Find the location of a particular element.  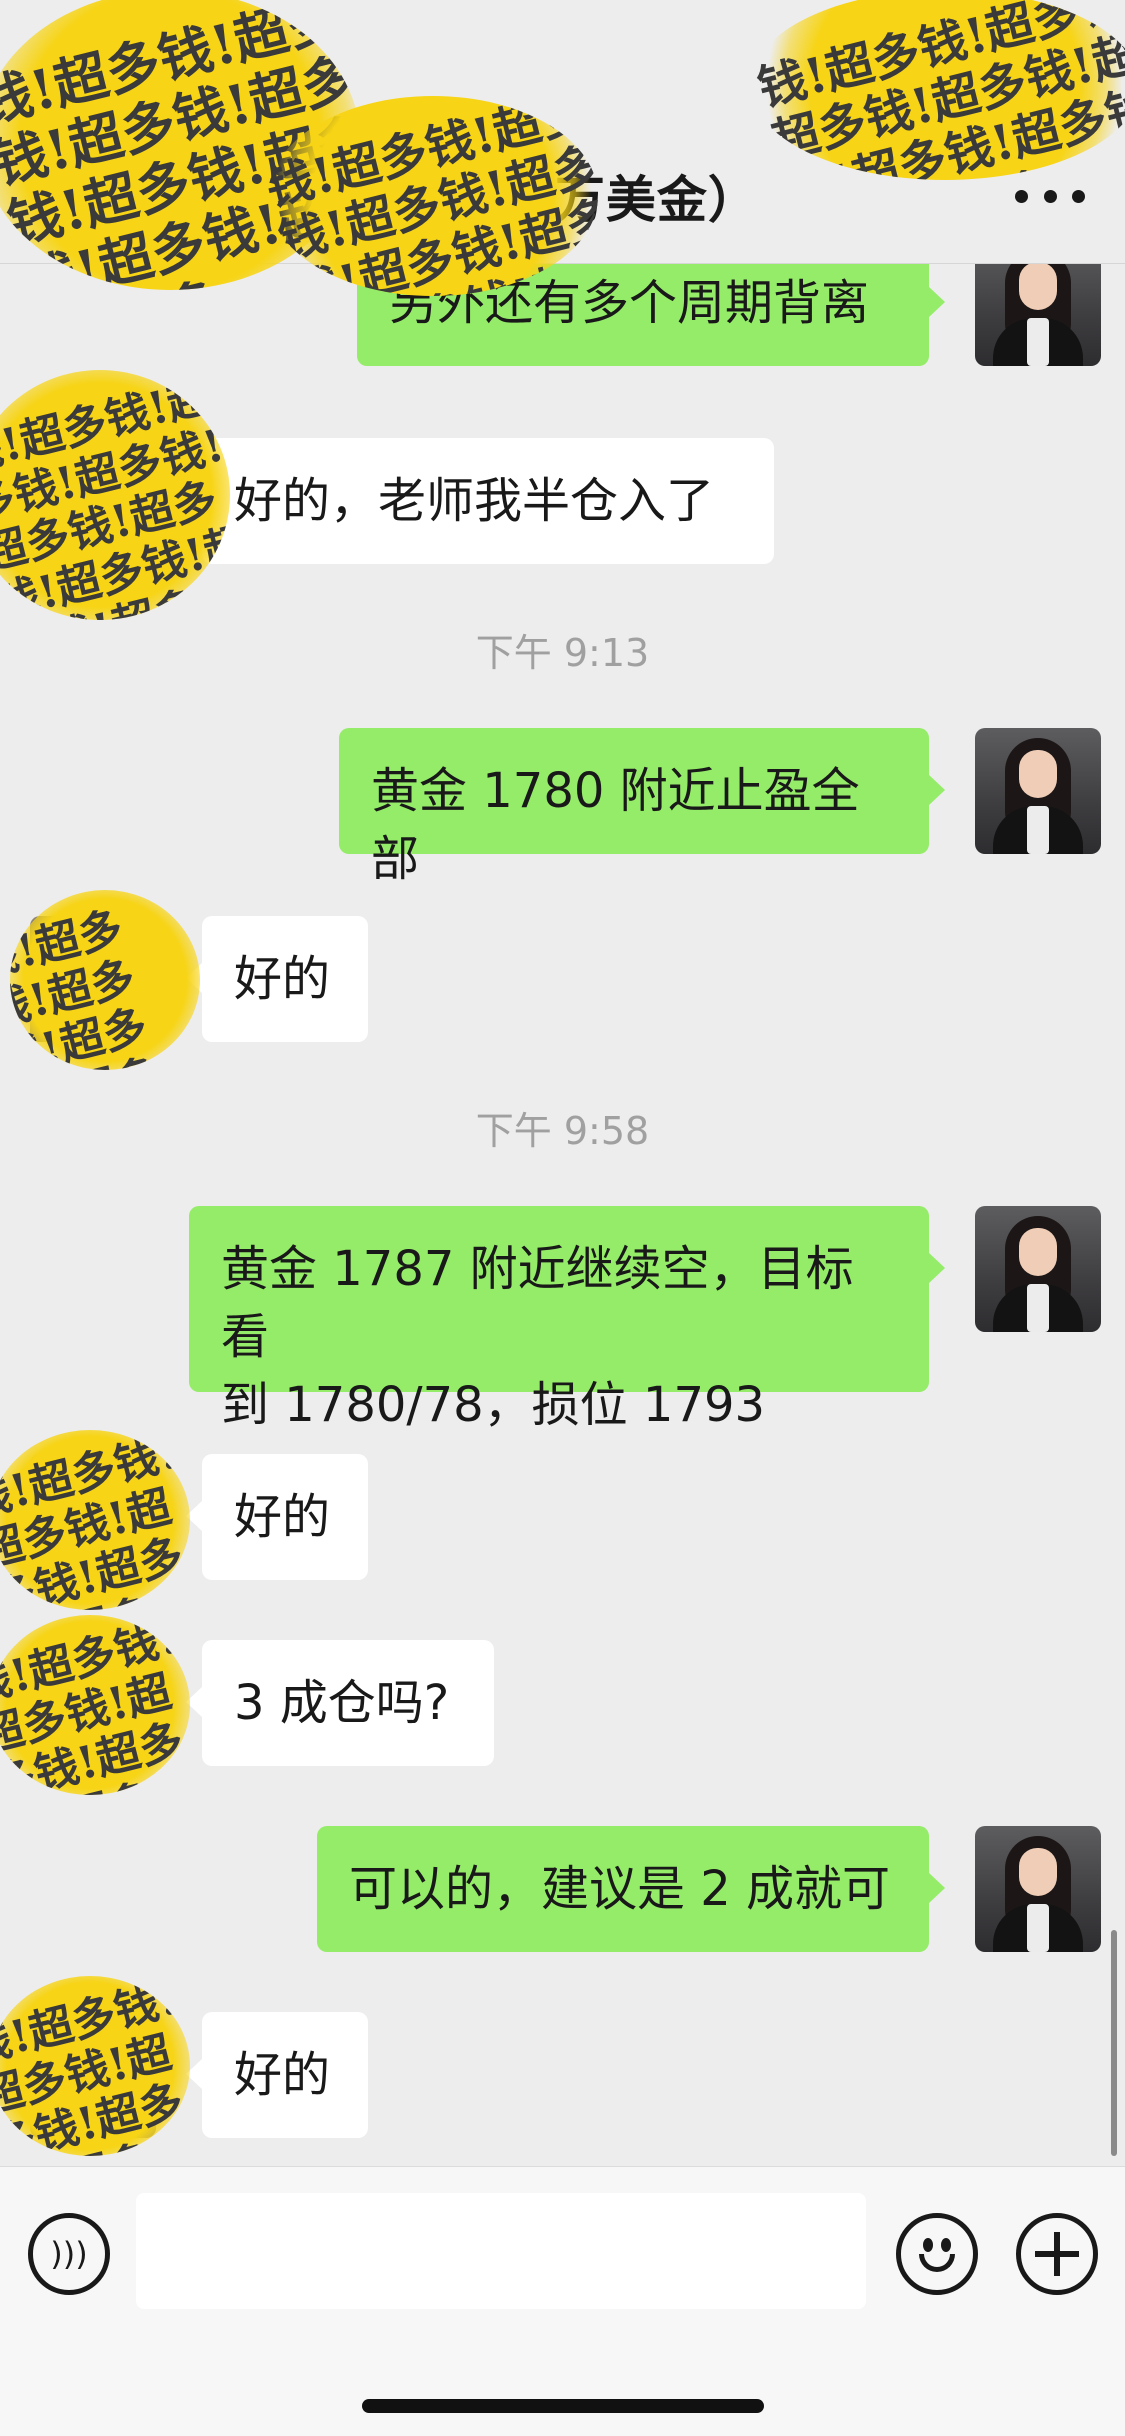

message-input is located at coordinates (501, 2251).